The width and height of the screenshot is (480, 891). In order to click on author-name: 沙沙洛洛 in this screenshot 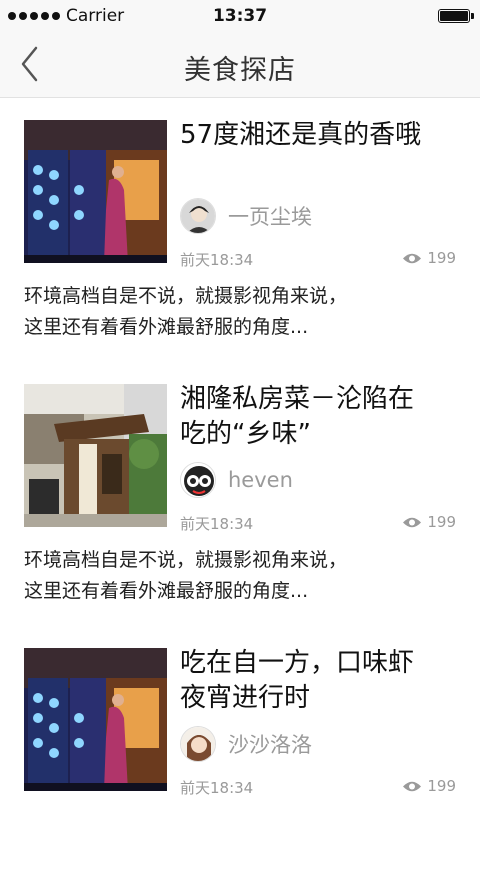, I will do `click(270, 744)`.